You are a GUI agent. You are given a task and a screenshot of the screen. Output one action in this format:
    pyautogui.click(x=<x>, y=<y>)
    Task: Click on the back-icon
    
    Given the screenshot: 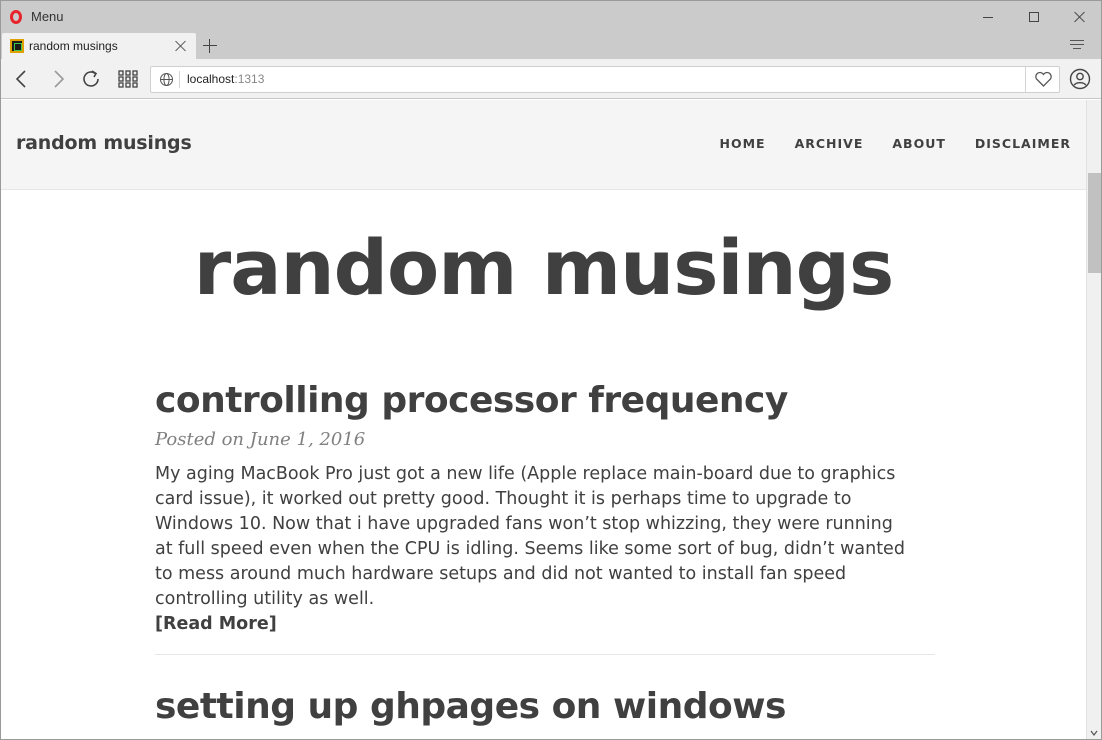 What is the action you would take?
    pyautogui.click(x=20, y=79)
    